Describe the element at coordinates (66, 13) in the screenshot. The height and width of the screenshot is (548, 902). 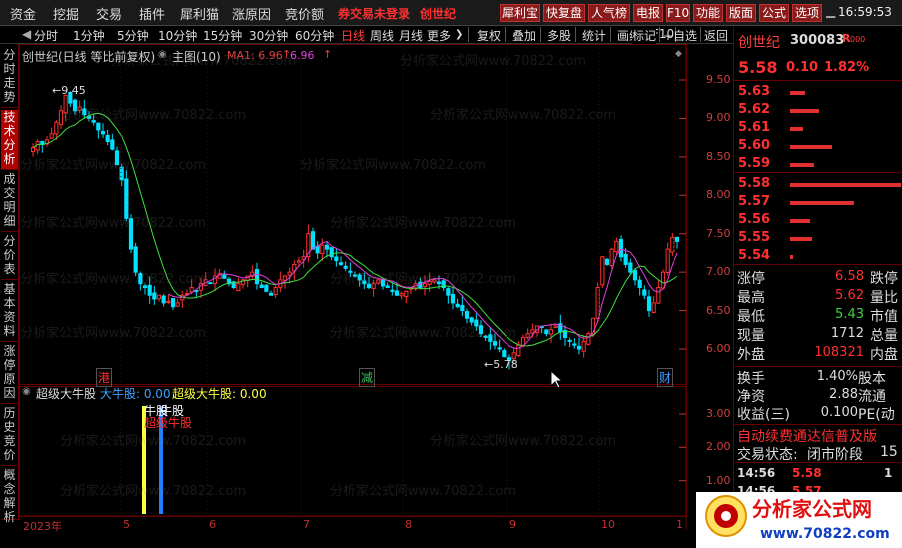
I see `menu-mining: 挖掘` at that location.